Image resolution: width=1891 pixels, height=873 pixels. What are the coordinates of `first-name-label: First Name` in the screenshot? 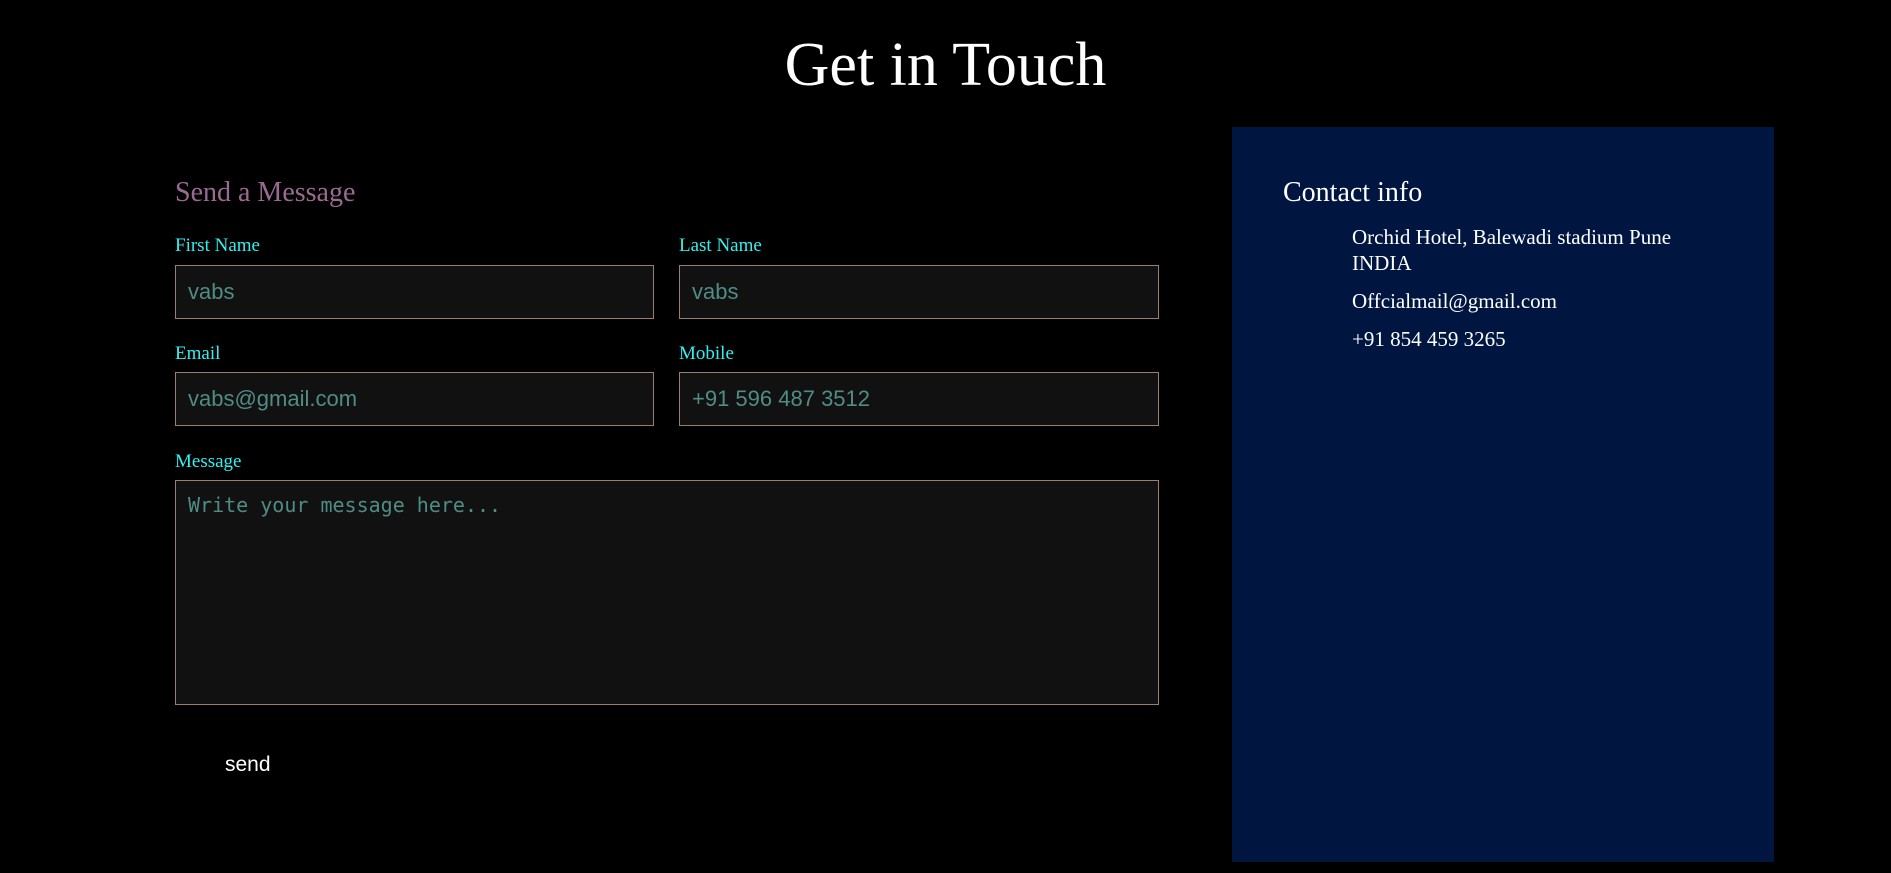 It's located at (217, 245).